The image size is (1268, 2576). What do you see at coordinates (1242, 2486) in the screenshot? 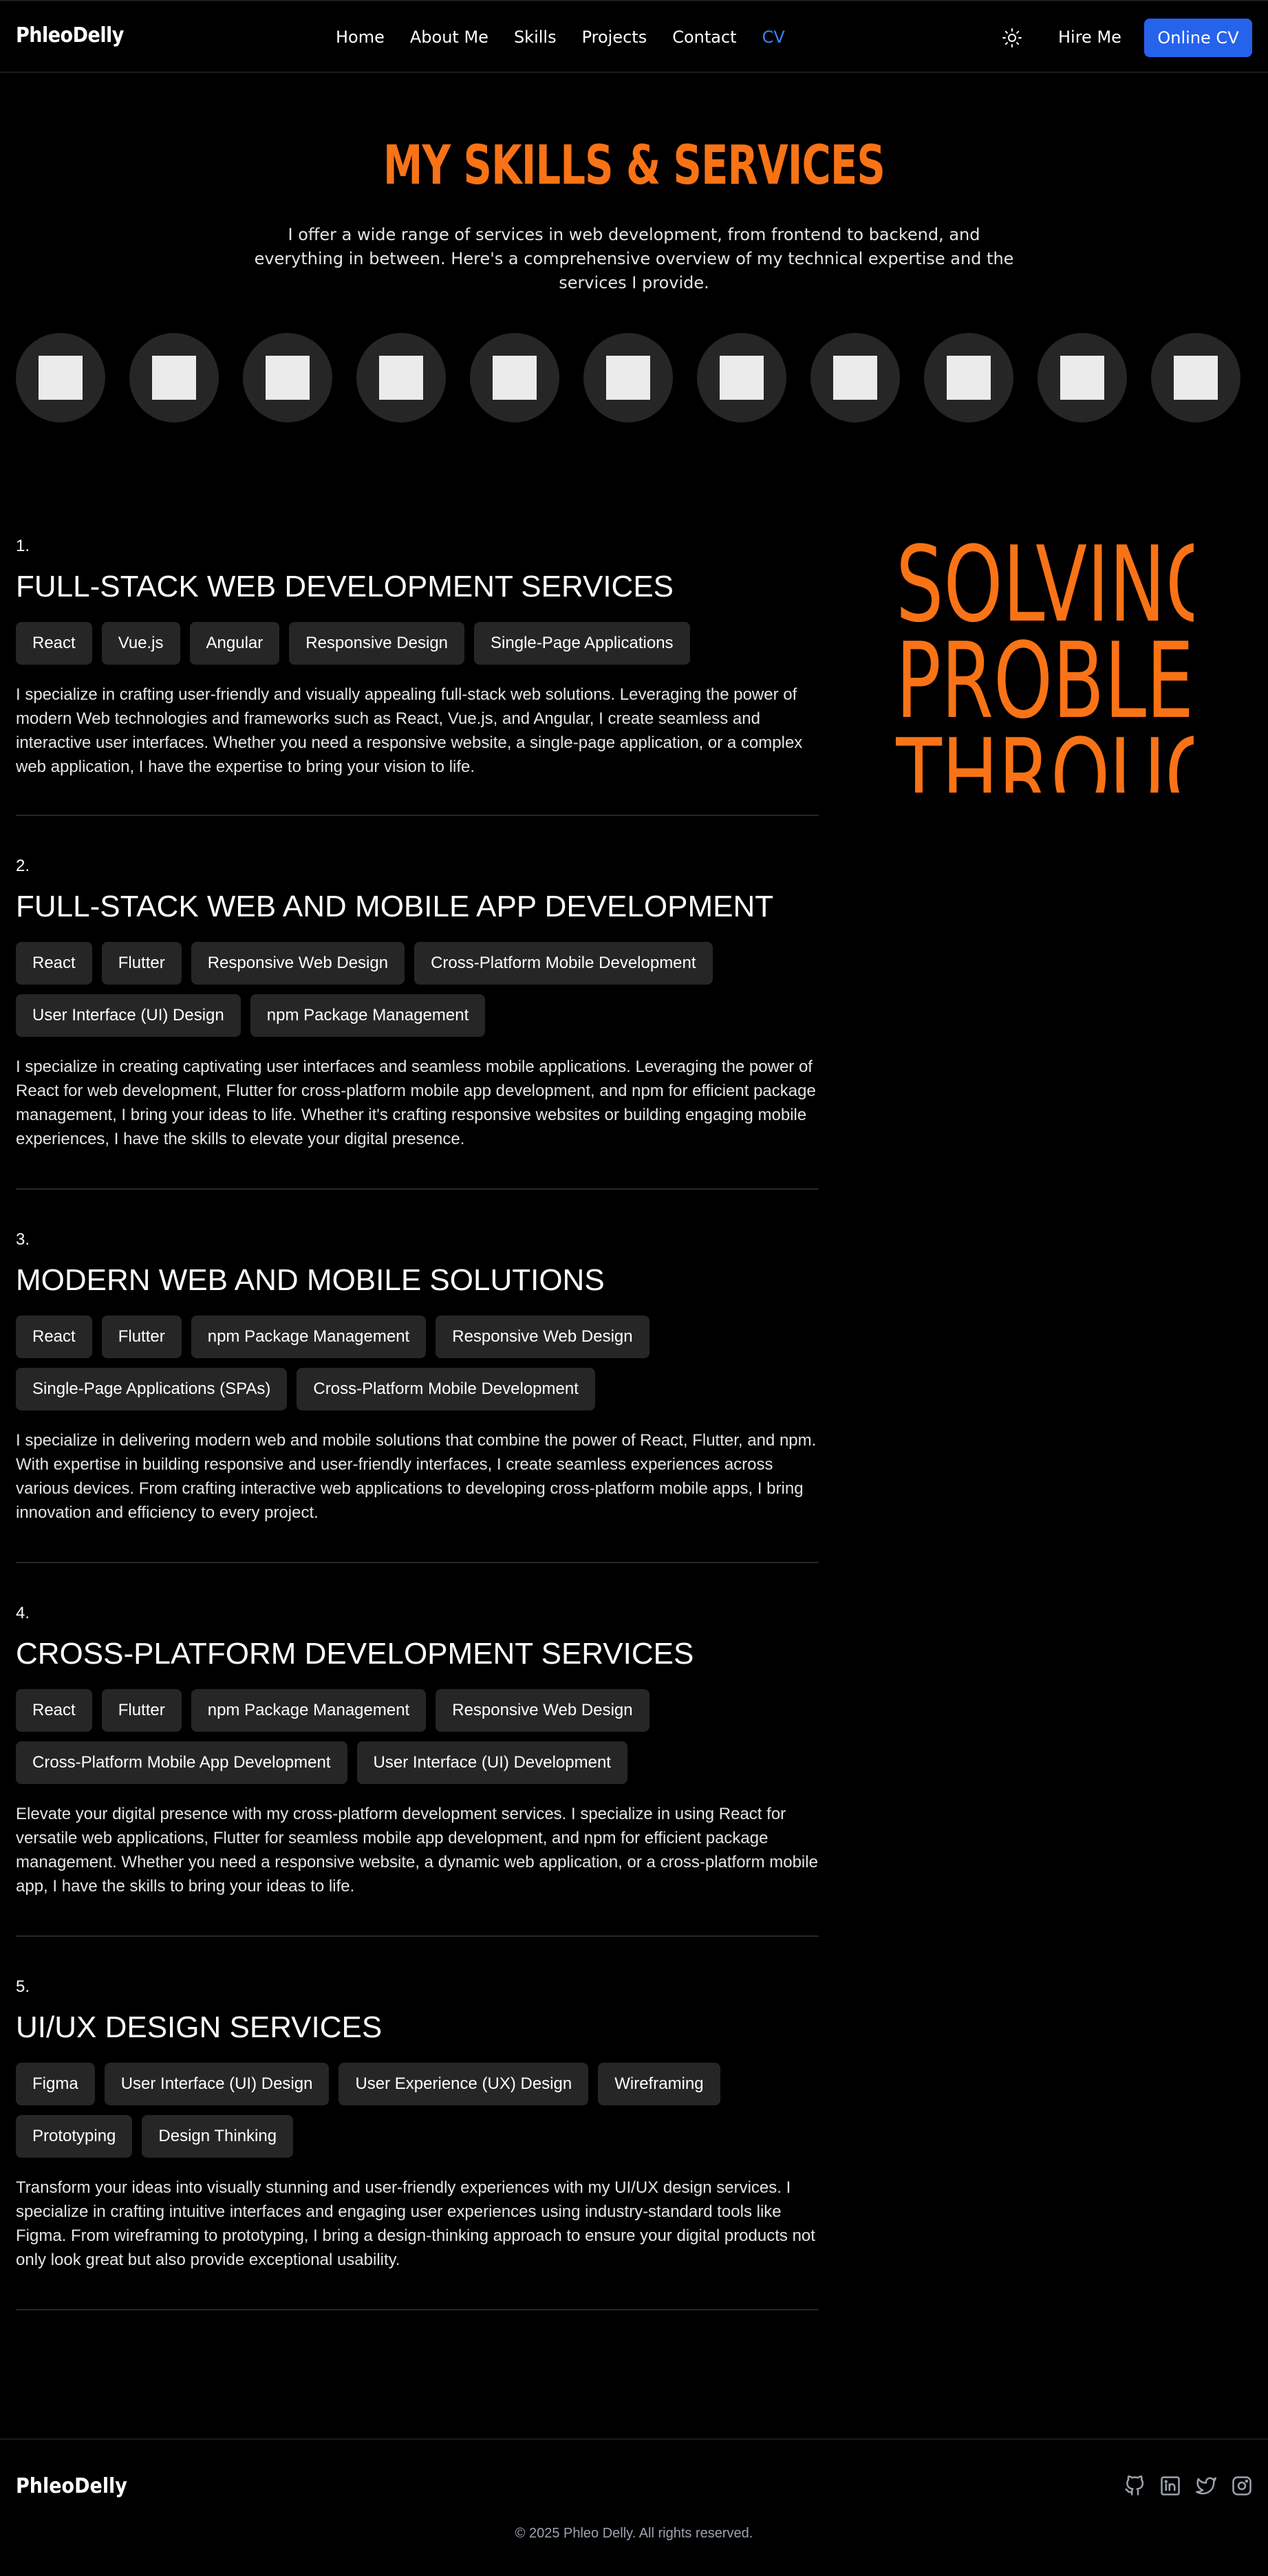
I see `instagram-icon` at bounding box center [1242, 2486].